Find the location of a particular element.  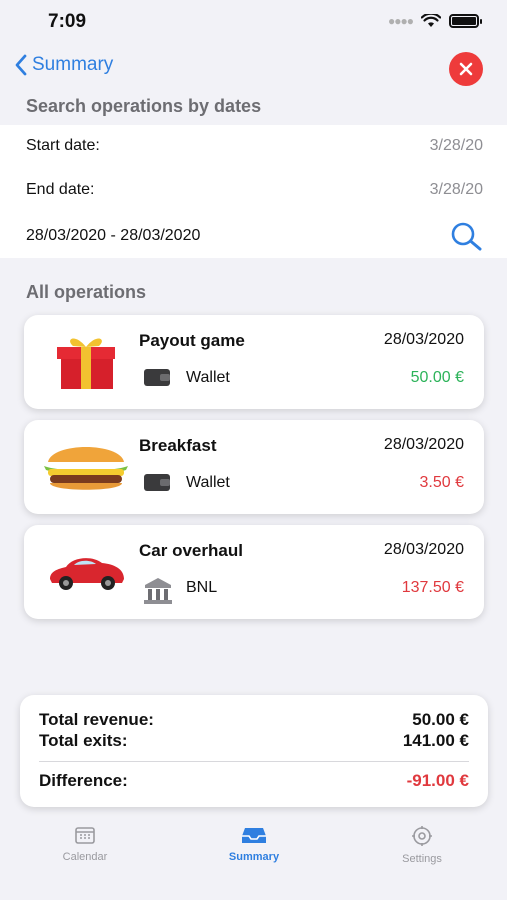

operation-card-car-overhaul: Car overhaul 28/03/2020 BNL 137.50 € is located at coordinates (254, 572).